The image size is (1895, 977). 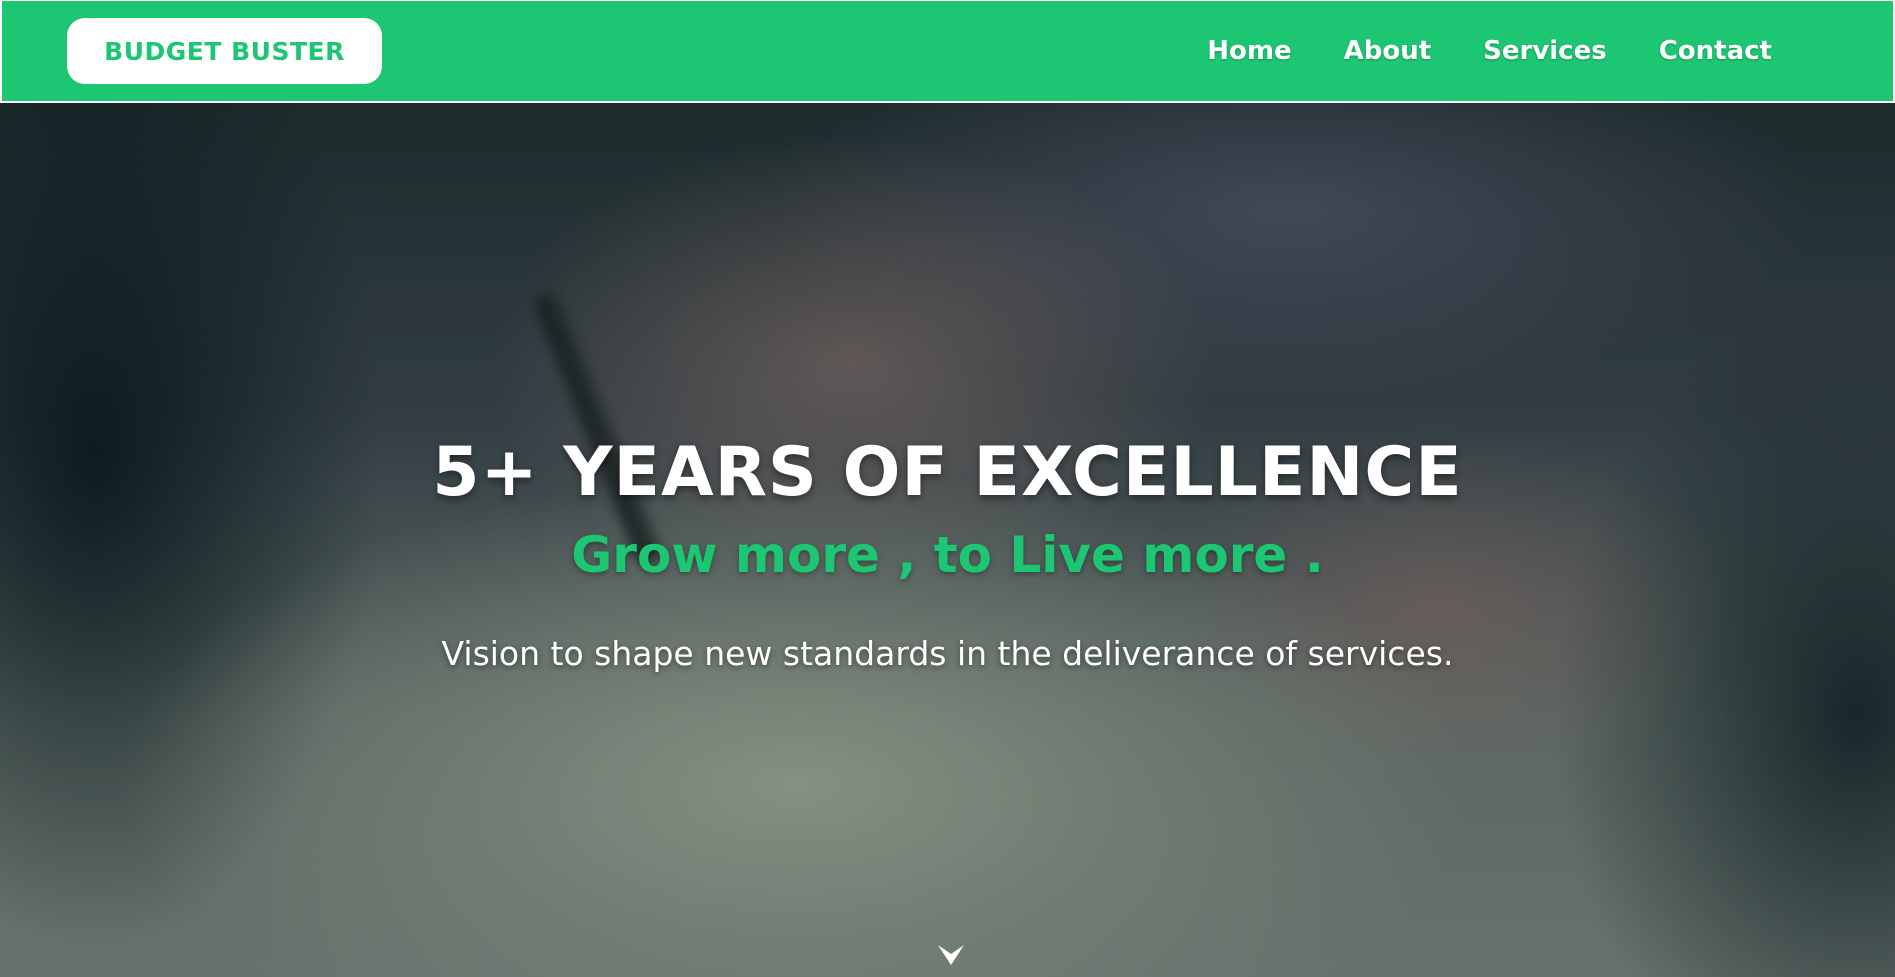 I want to click on brand-label: BUDGET BUSTER, so click(x=224, y=51).